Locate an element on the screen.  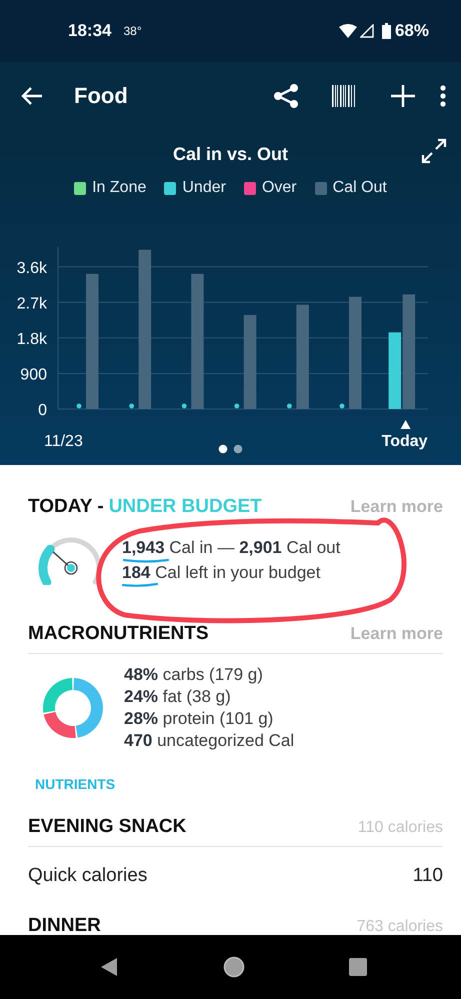
budget-status: UNDER BUDGET is located at coordinates (185, 506).